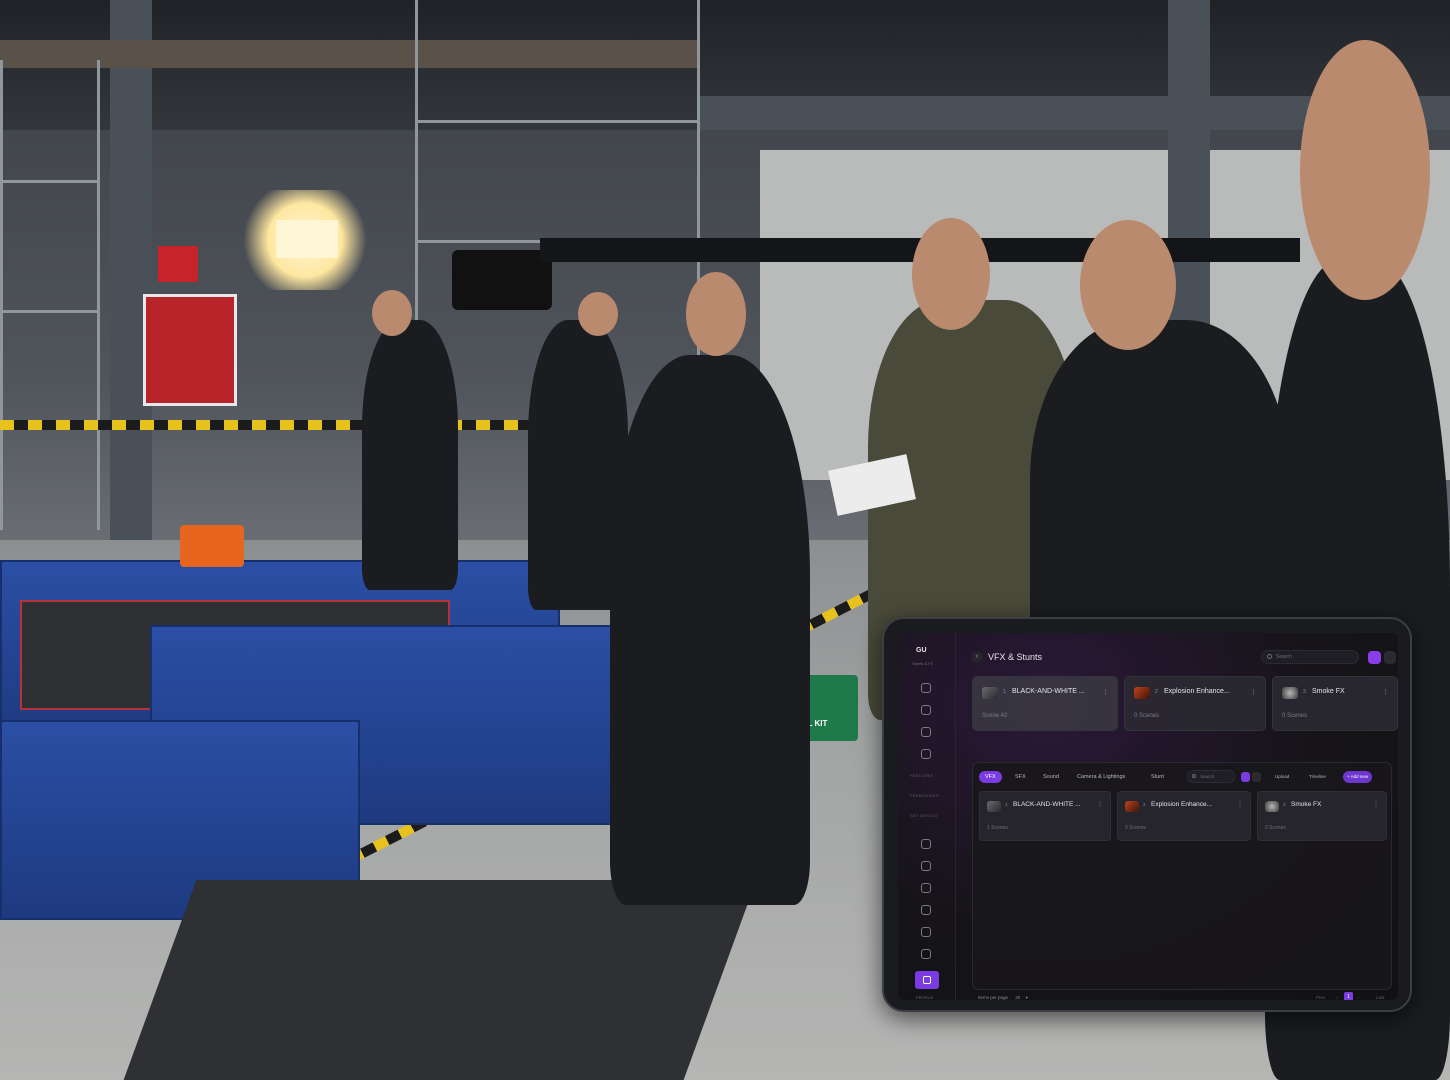 Image resolution: width=1450 pixels, height=1080 pixels. I want to click on stunt-coordinator, so click(710, 630).